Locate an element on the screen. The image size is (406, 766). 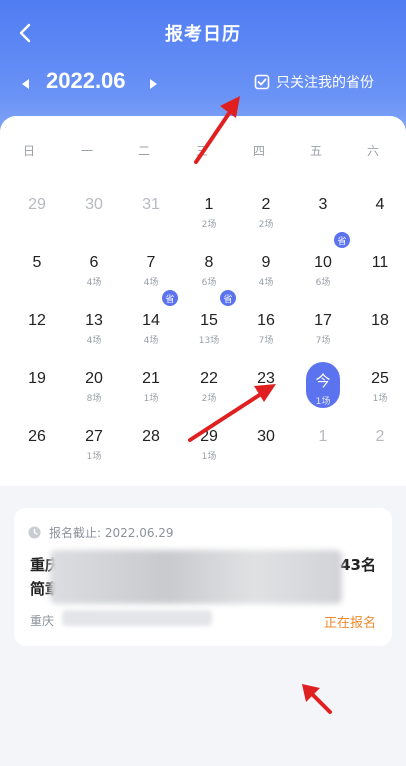
day-cell: 30 is located at coordinates (94, 211).